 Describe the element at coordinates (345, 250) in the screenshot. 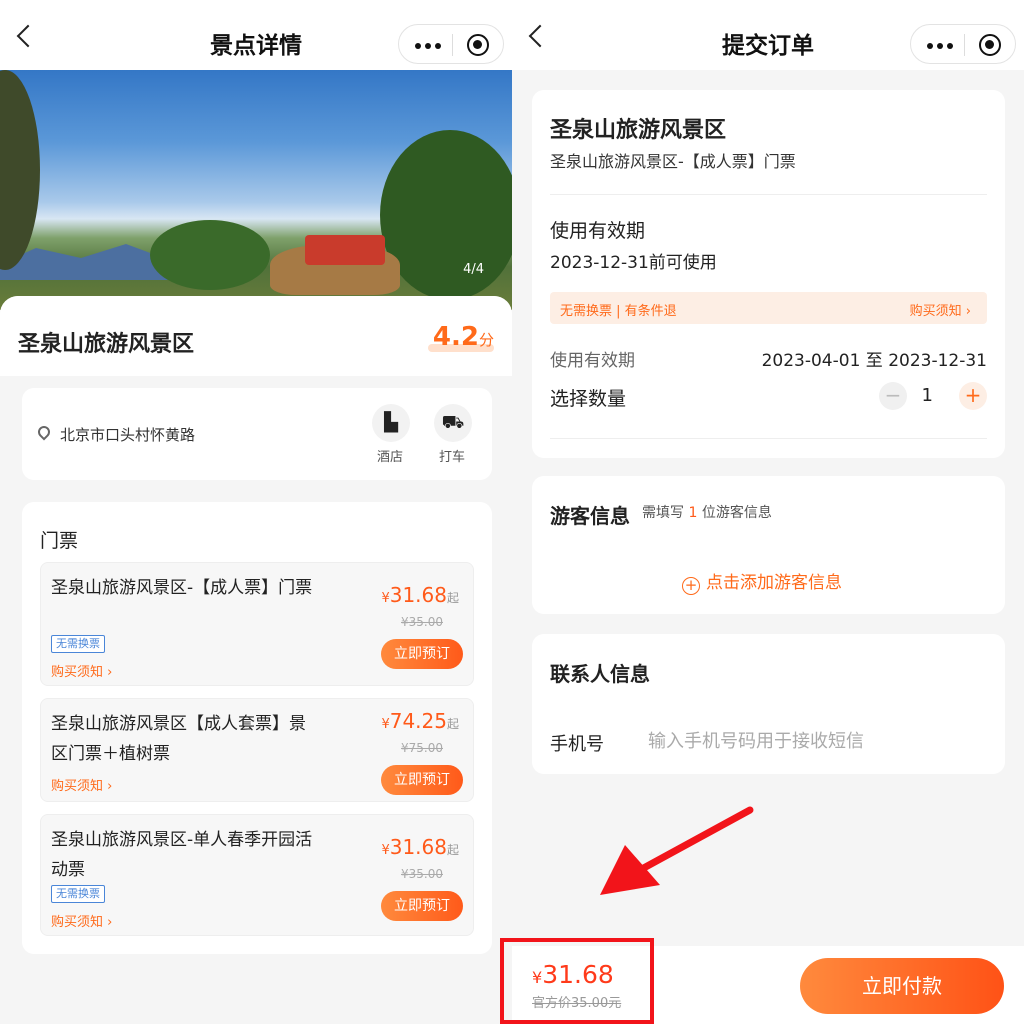

I see `saddle-shape` at that location.